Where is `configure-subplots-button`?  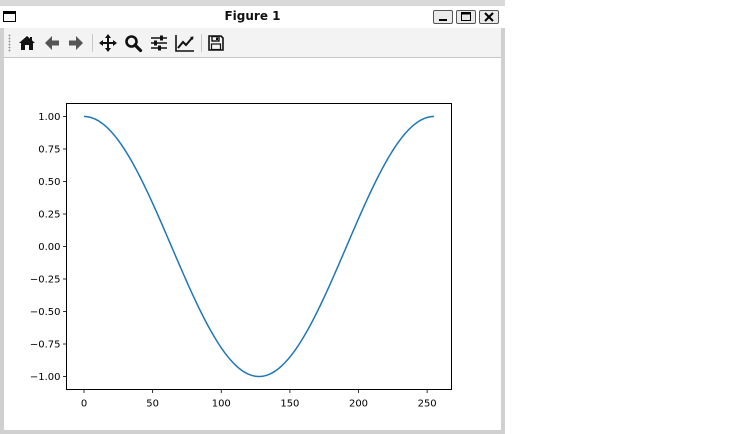 configure-subplots-button is located at coordinates (159, 43).